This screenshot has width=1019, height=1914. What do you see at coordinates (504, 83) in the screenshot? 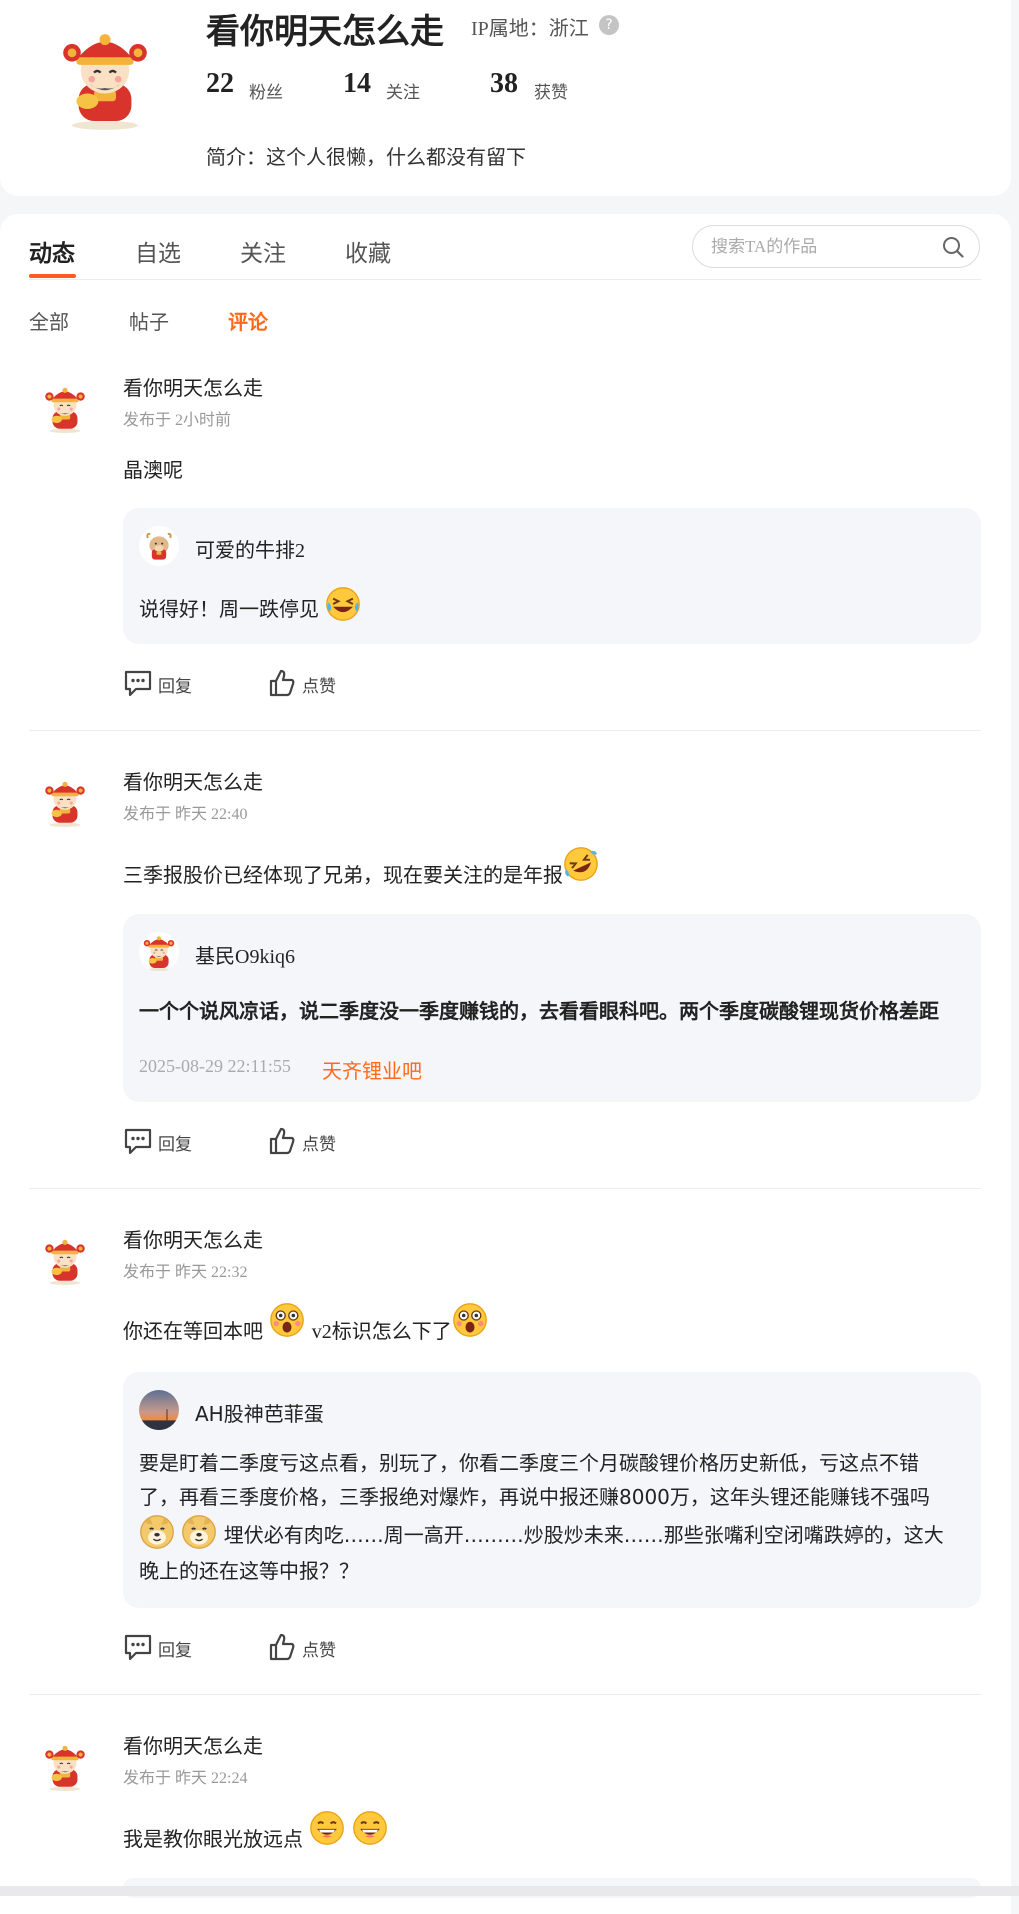
I see `likes-count: 38` at bounding box center [504, 83].